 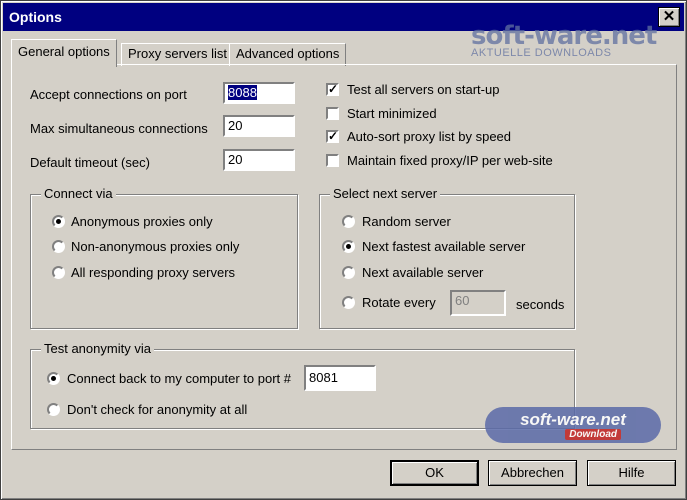 What do you see at coordinates (406, 221) in the screenshot?
I see `random-server-label: Random server` at bounding box center [406, 221].